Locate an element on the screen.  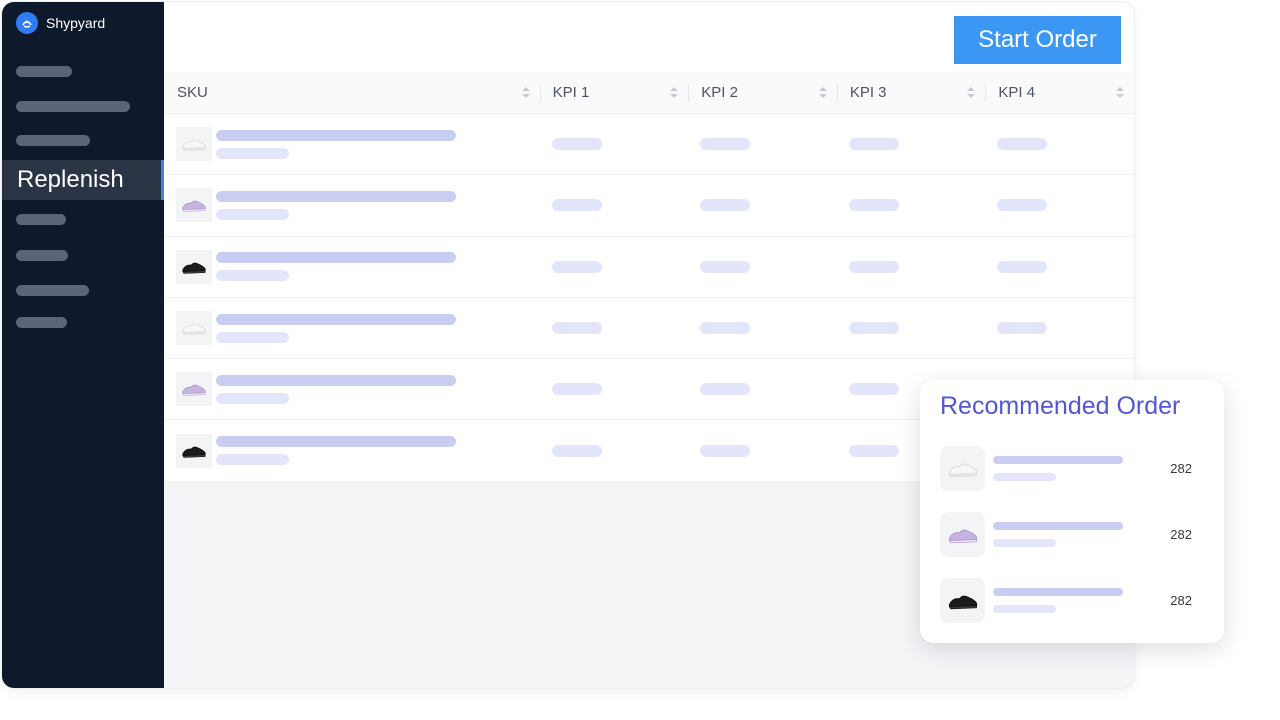
card-title: Recommended Order is located at coordinates (1060, 406).